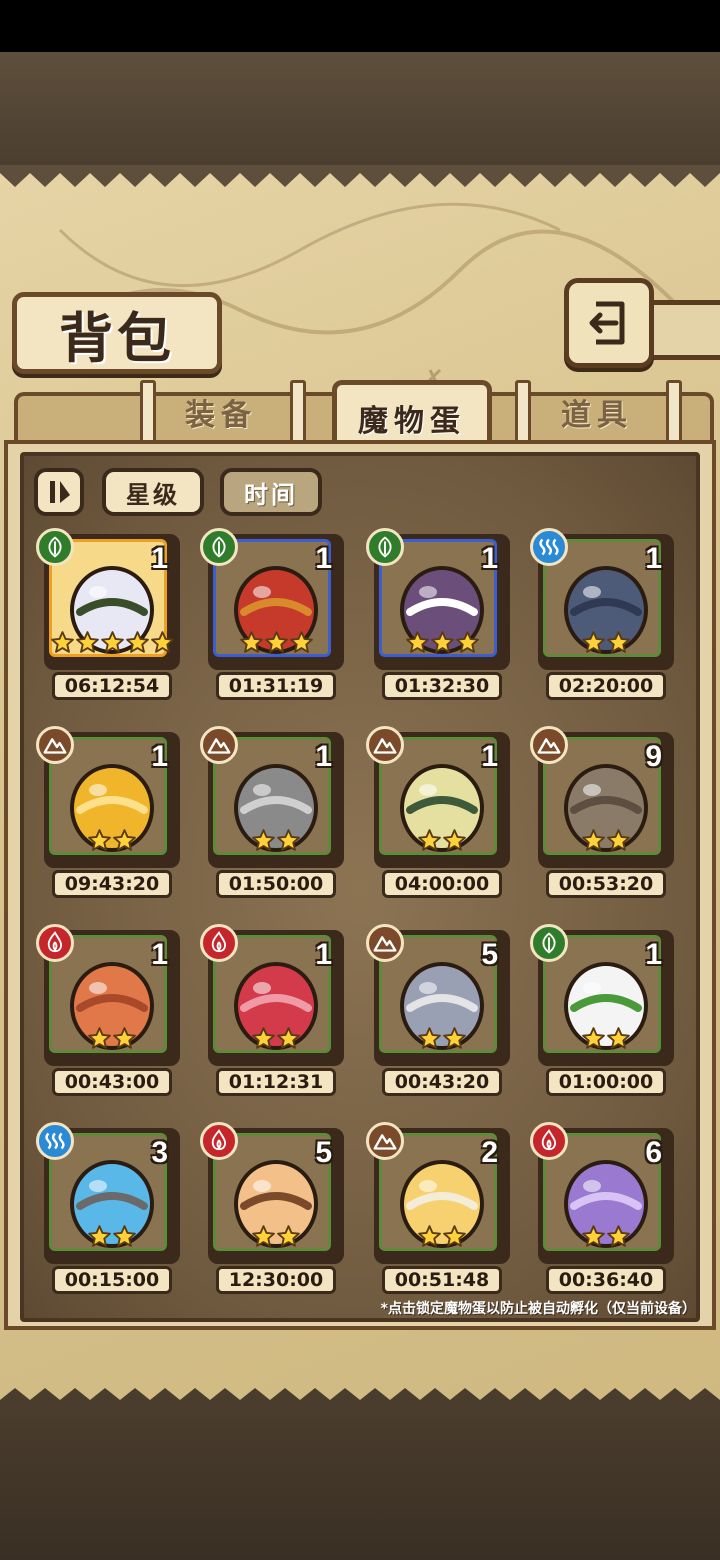 This screenshot has width=720, height=1560. What do you see at coordinates (442, 884) in the screenshot?
I see `hatch-timer: 04:00:00` at bounding box center [442, 884].